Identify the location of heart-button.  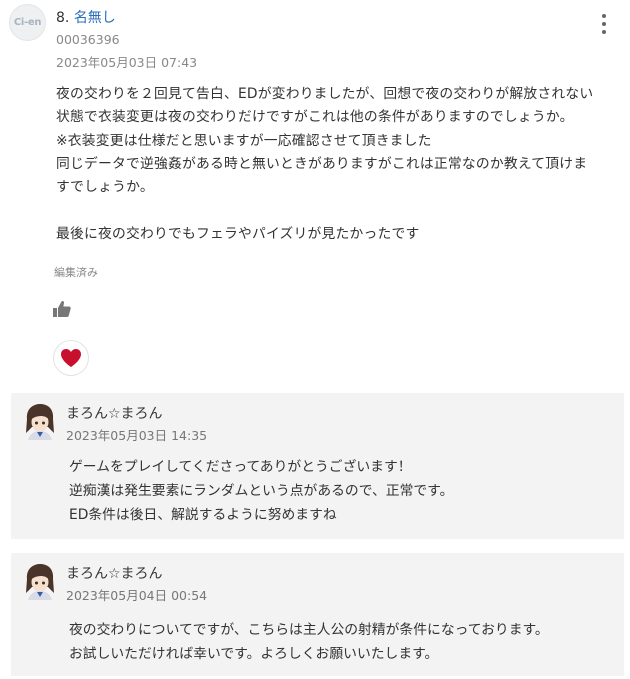
(71, 358).